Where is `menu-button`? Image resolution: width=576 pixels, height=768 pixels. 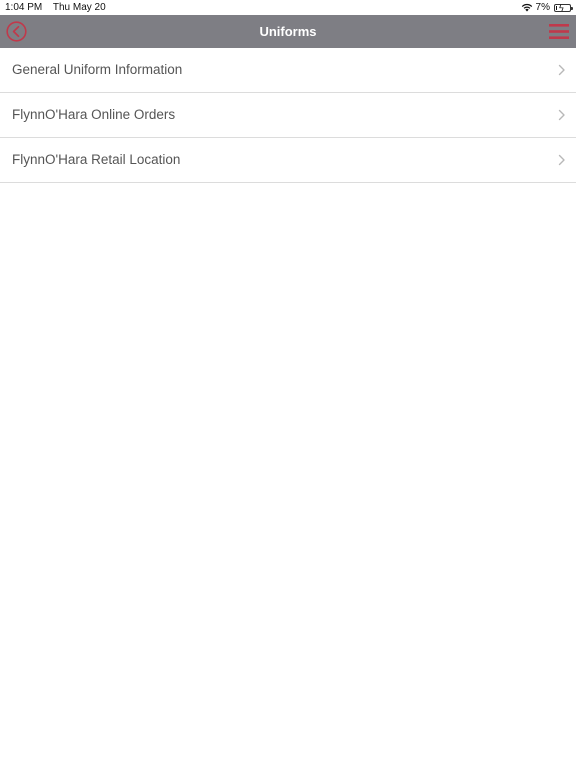
menu-button is located at coordinates (559, 31).